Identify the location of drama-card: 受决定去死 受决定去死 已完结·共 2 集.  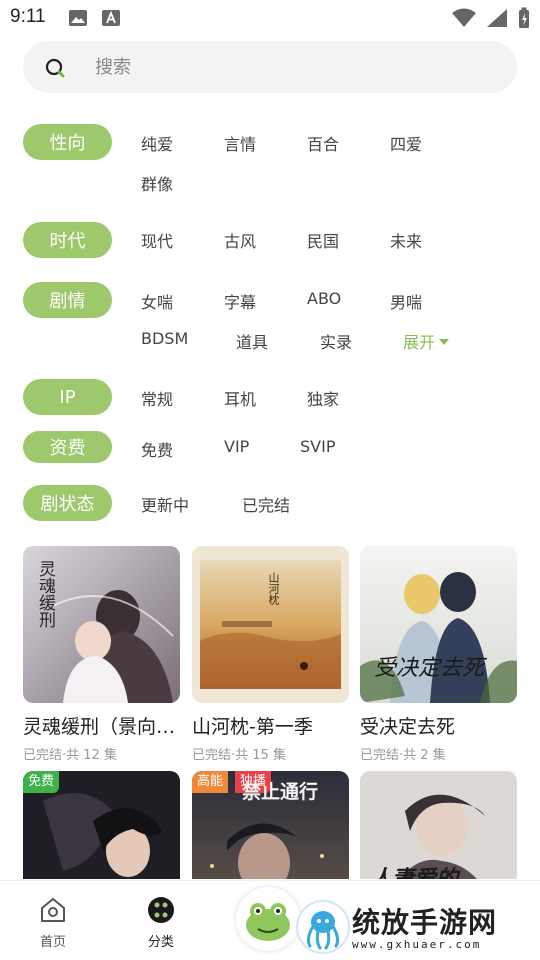
(438, 654).